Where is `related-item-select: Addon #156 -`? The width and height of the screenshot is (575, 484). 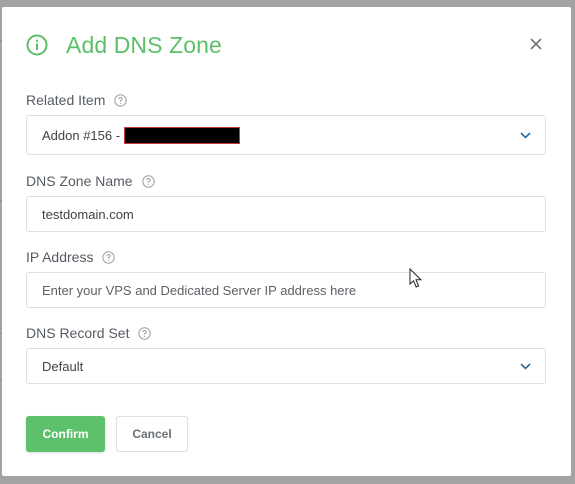
related-item-select: Addon #156 - is located at coordinates (286, 135).